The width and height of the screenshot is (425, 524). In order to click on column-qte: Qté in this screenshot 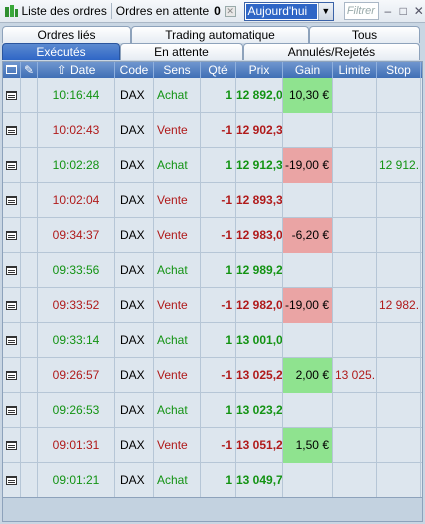, I will do `click(218, 70)`.